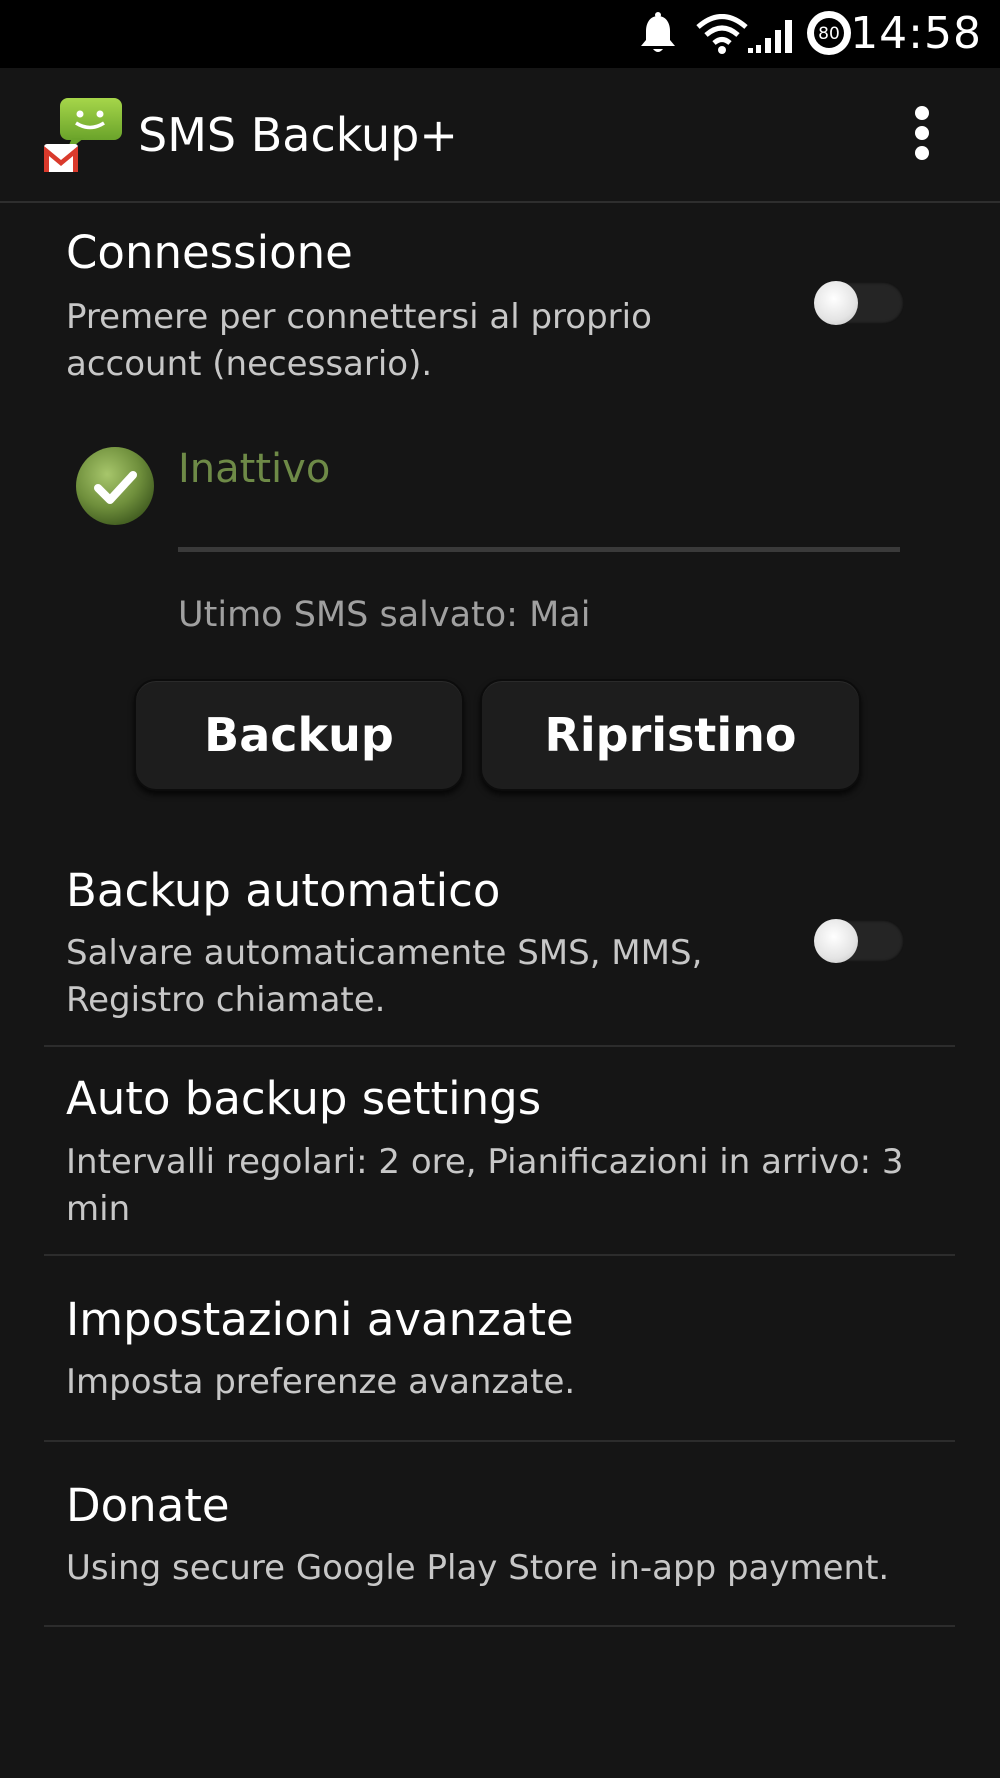 The width and height of the screenshot is (1000, 1778). Describe the element at coordinates (320, 1319) in the screenshot. I see `advanced-settings-title: Impostazioni avanzate` at that location.